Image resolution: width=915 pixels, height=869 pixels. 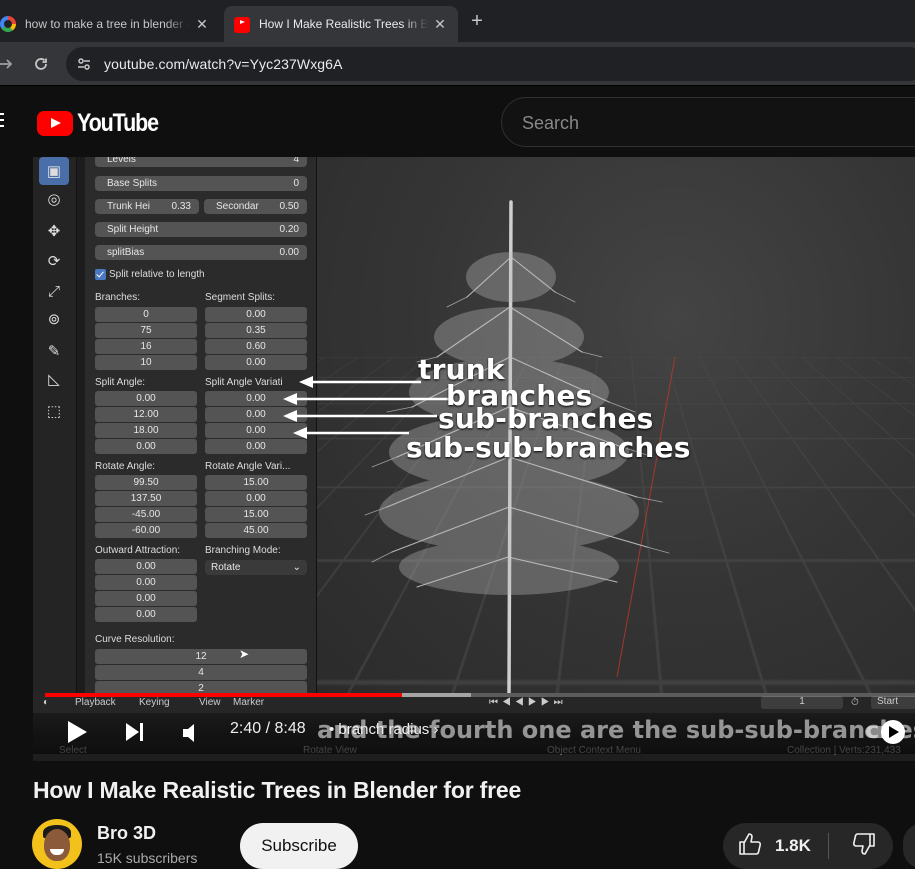 What do you see at coordinates (223, 695) in the screenshot?
I see `progress-played` at bounding box center [223, 695].